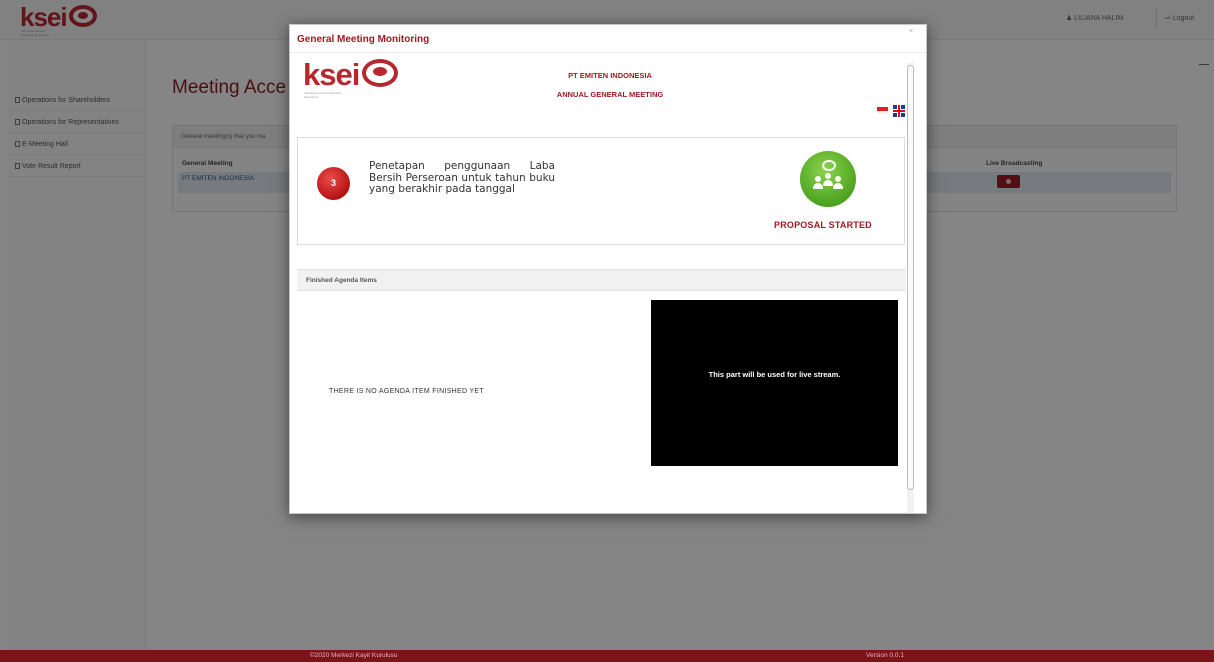  What do you see at coordinates (333, 183) in the screenshot?
I see `agenda-number-badge: 3` at bounding box center [333, 183].